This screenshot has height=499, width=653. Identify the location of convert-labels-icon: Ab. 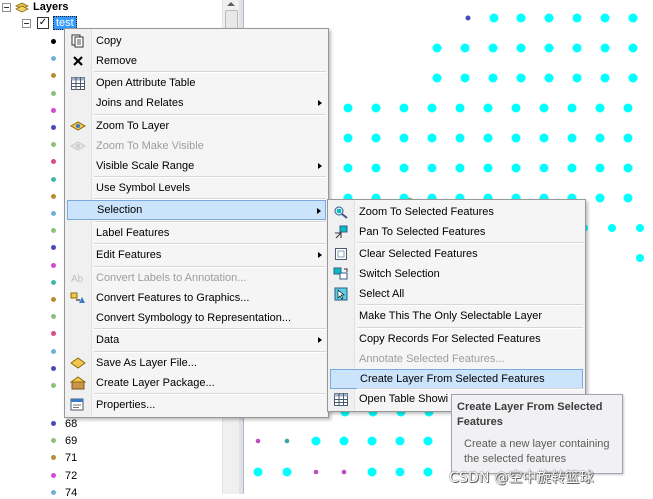
(78, 278).